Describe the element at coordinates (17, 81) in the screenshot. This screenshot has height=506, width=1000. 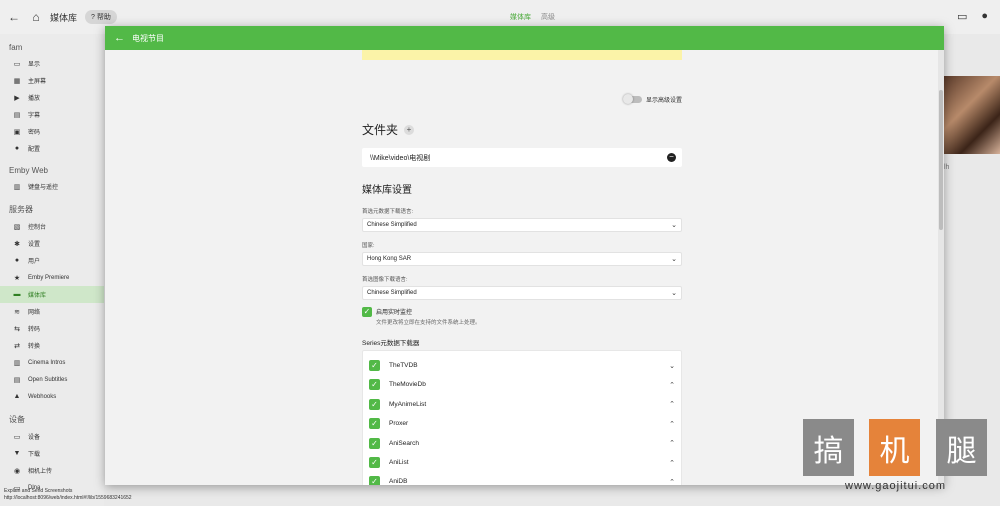
I see `grid-icon: ▦` at that location.